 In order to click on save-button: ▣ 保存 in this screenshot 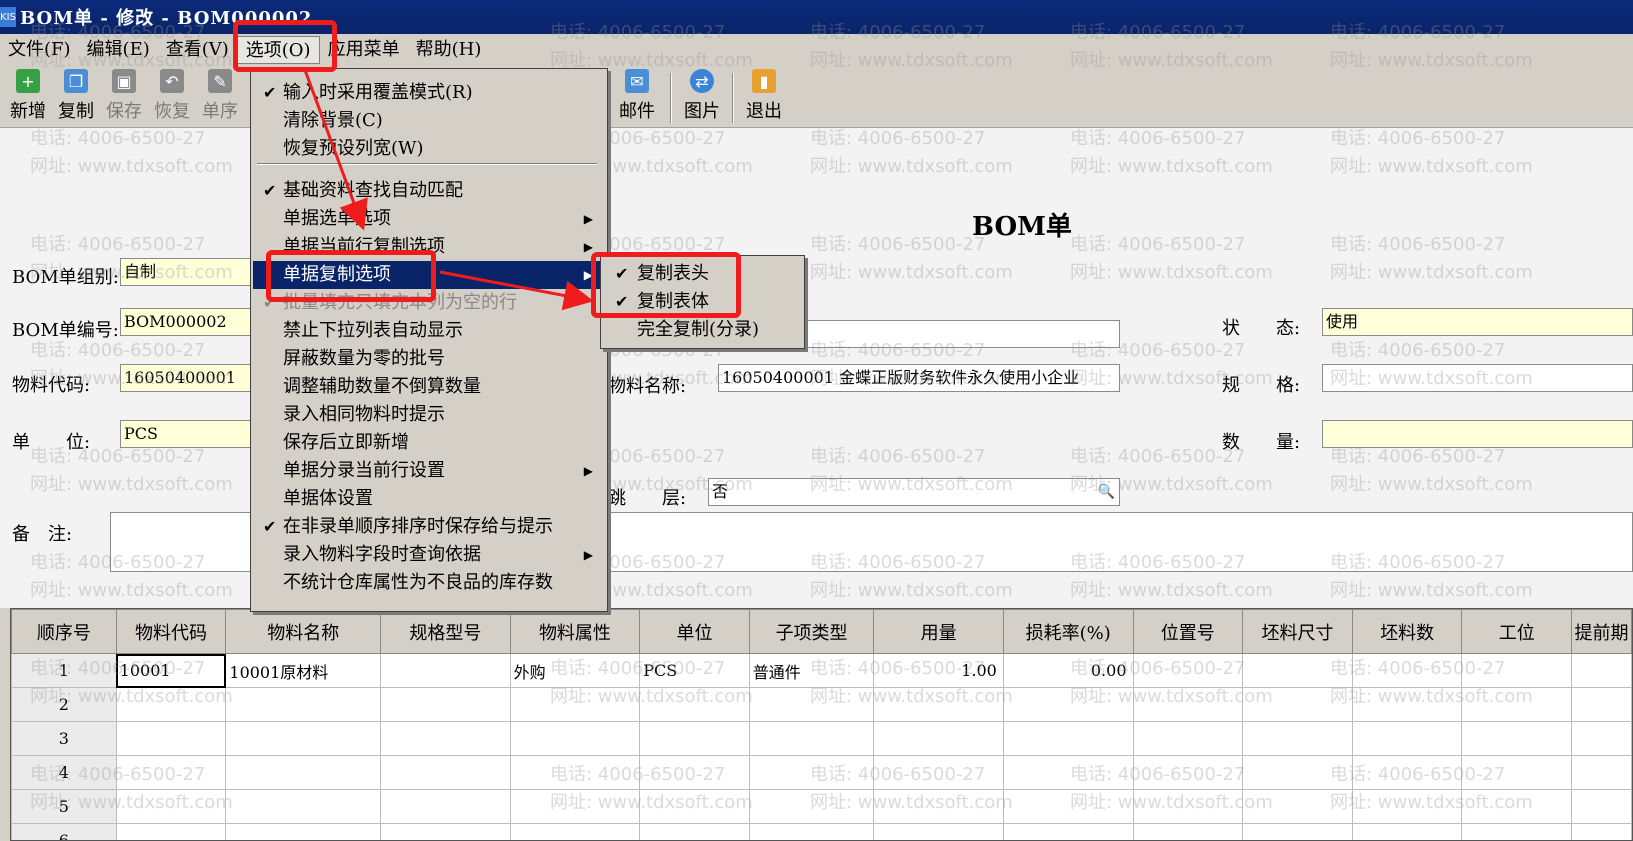, I will do `click(124, 98)`.